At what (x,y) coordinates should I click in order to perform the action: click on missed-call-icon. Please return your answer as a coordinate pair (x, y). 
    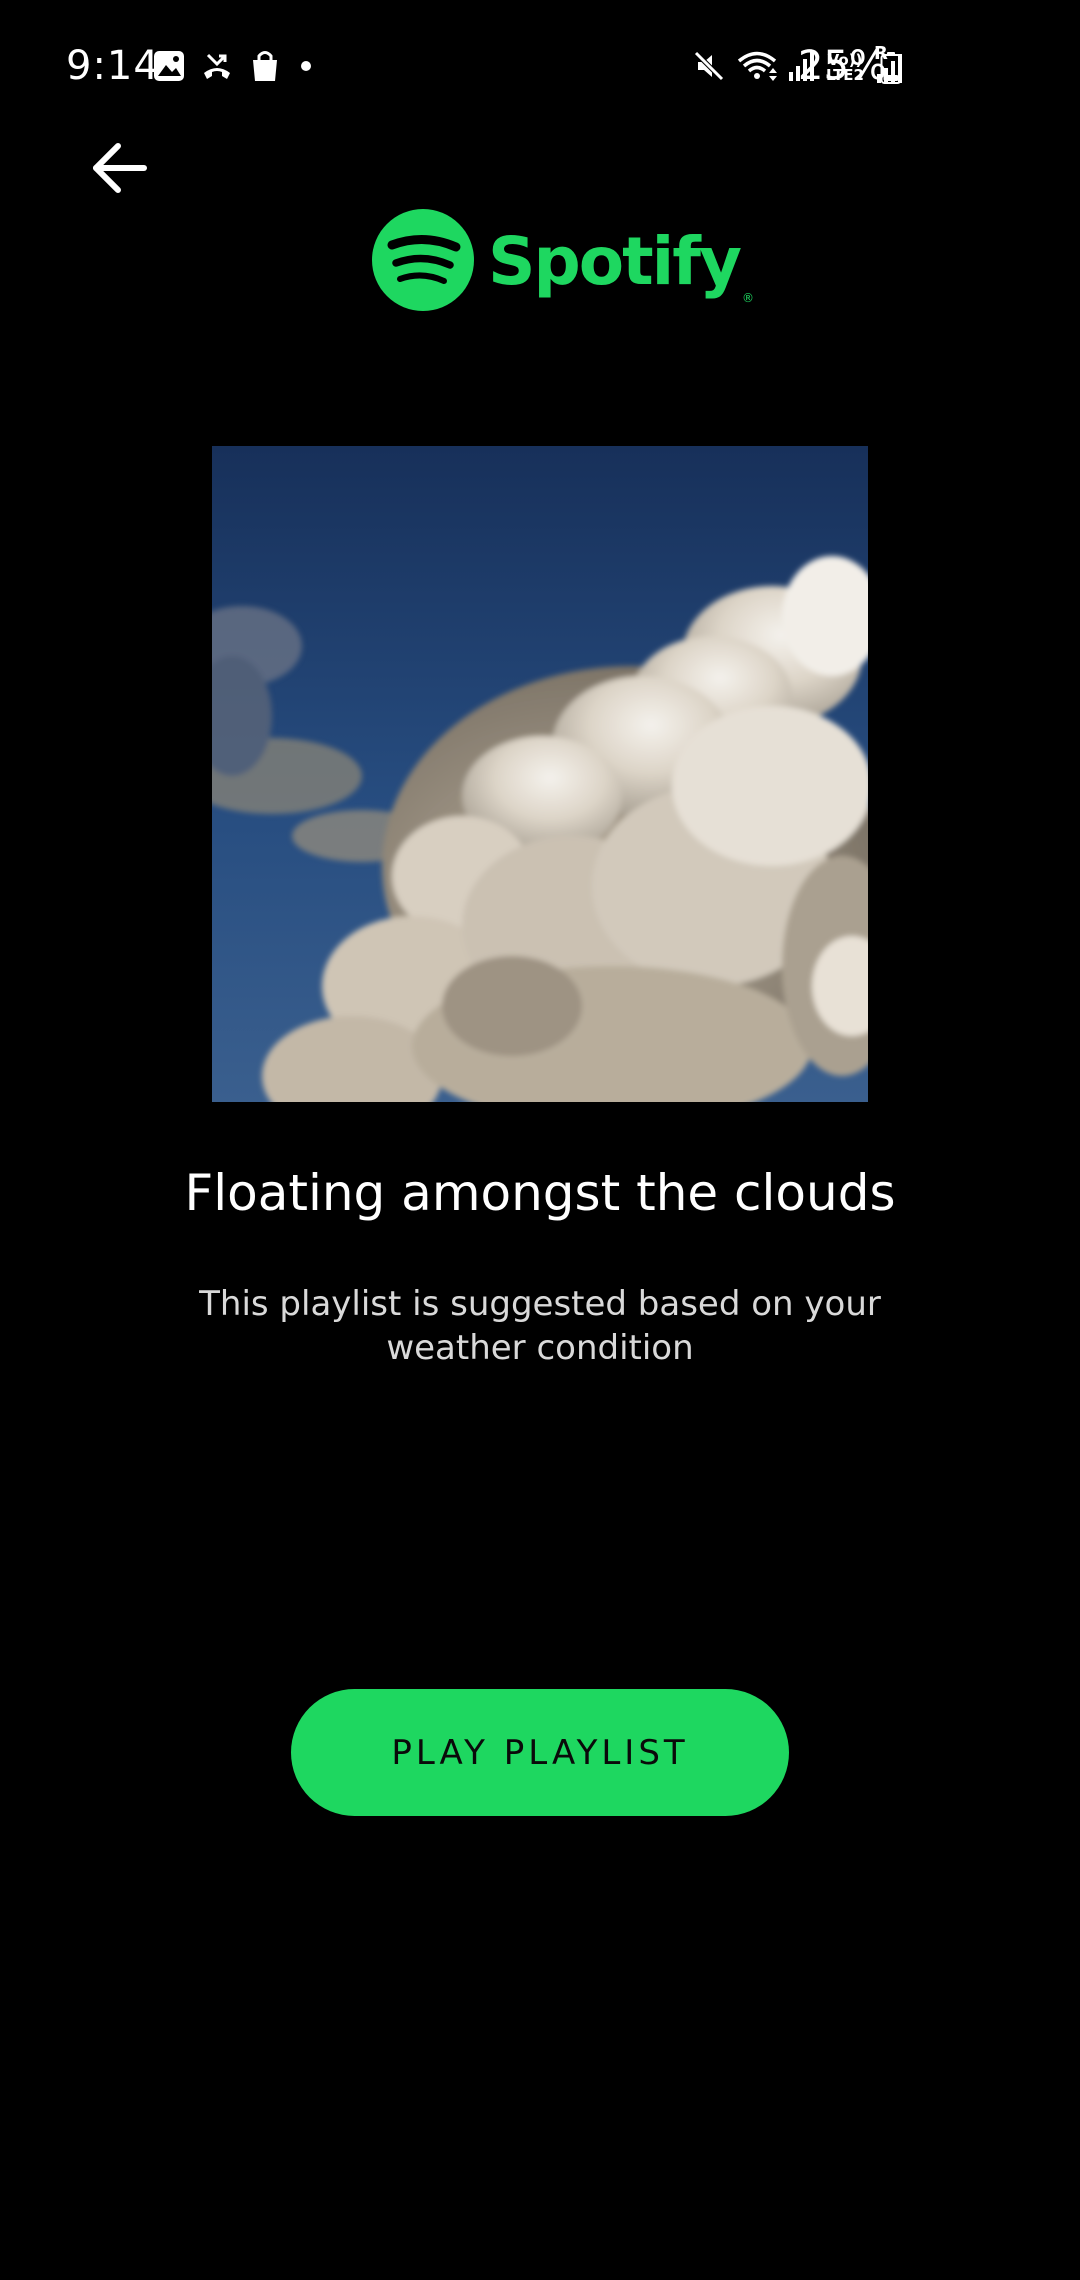
    Looking at the image, I should click on (217, 68).